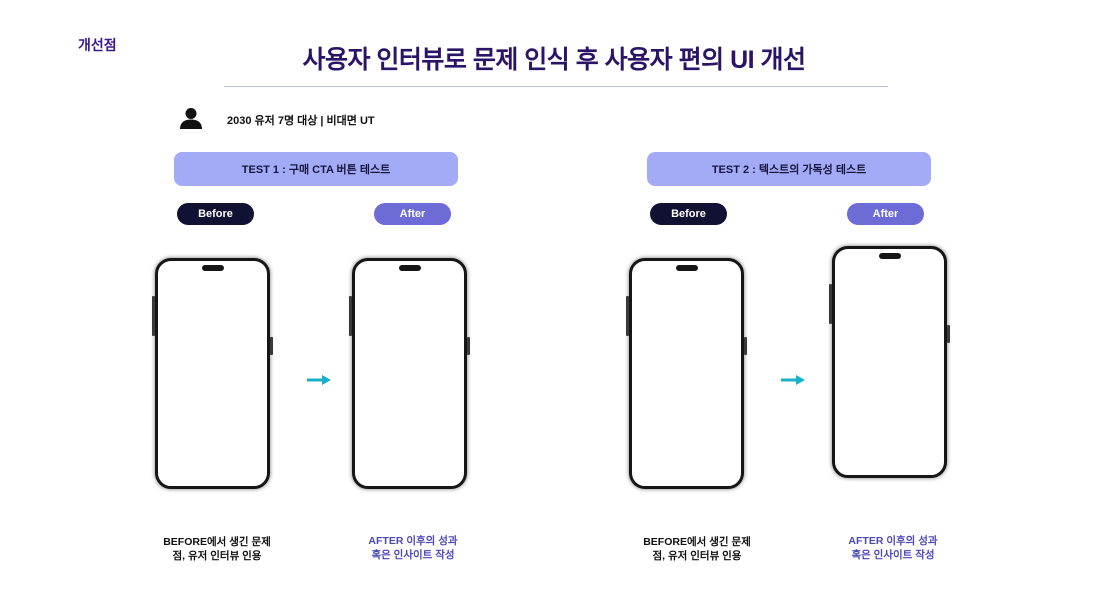 The image size is (1108, 604). Describe the element at coordinates (688, 214) in the screenshot. I see `test-2-before-badge: Before` at that location.